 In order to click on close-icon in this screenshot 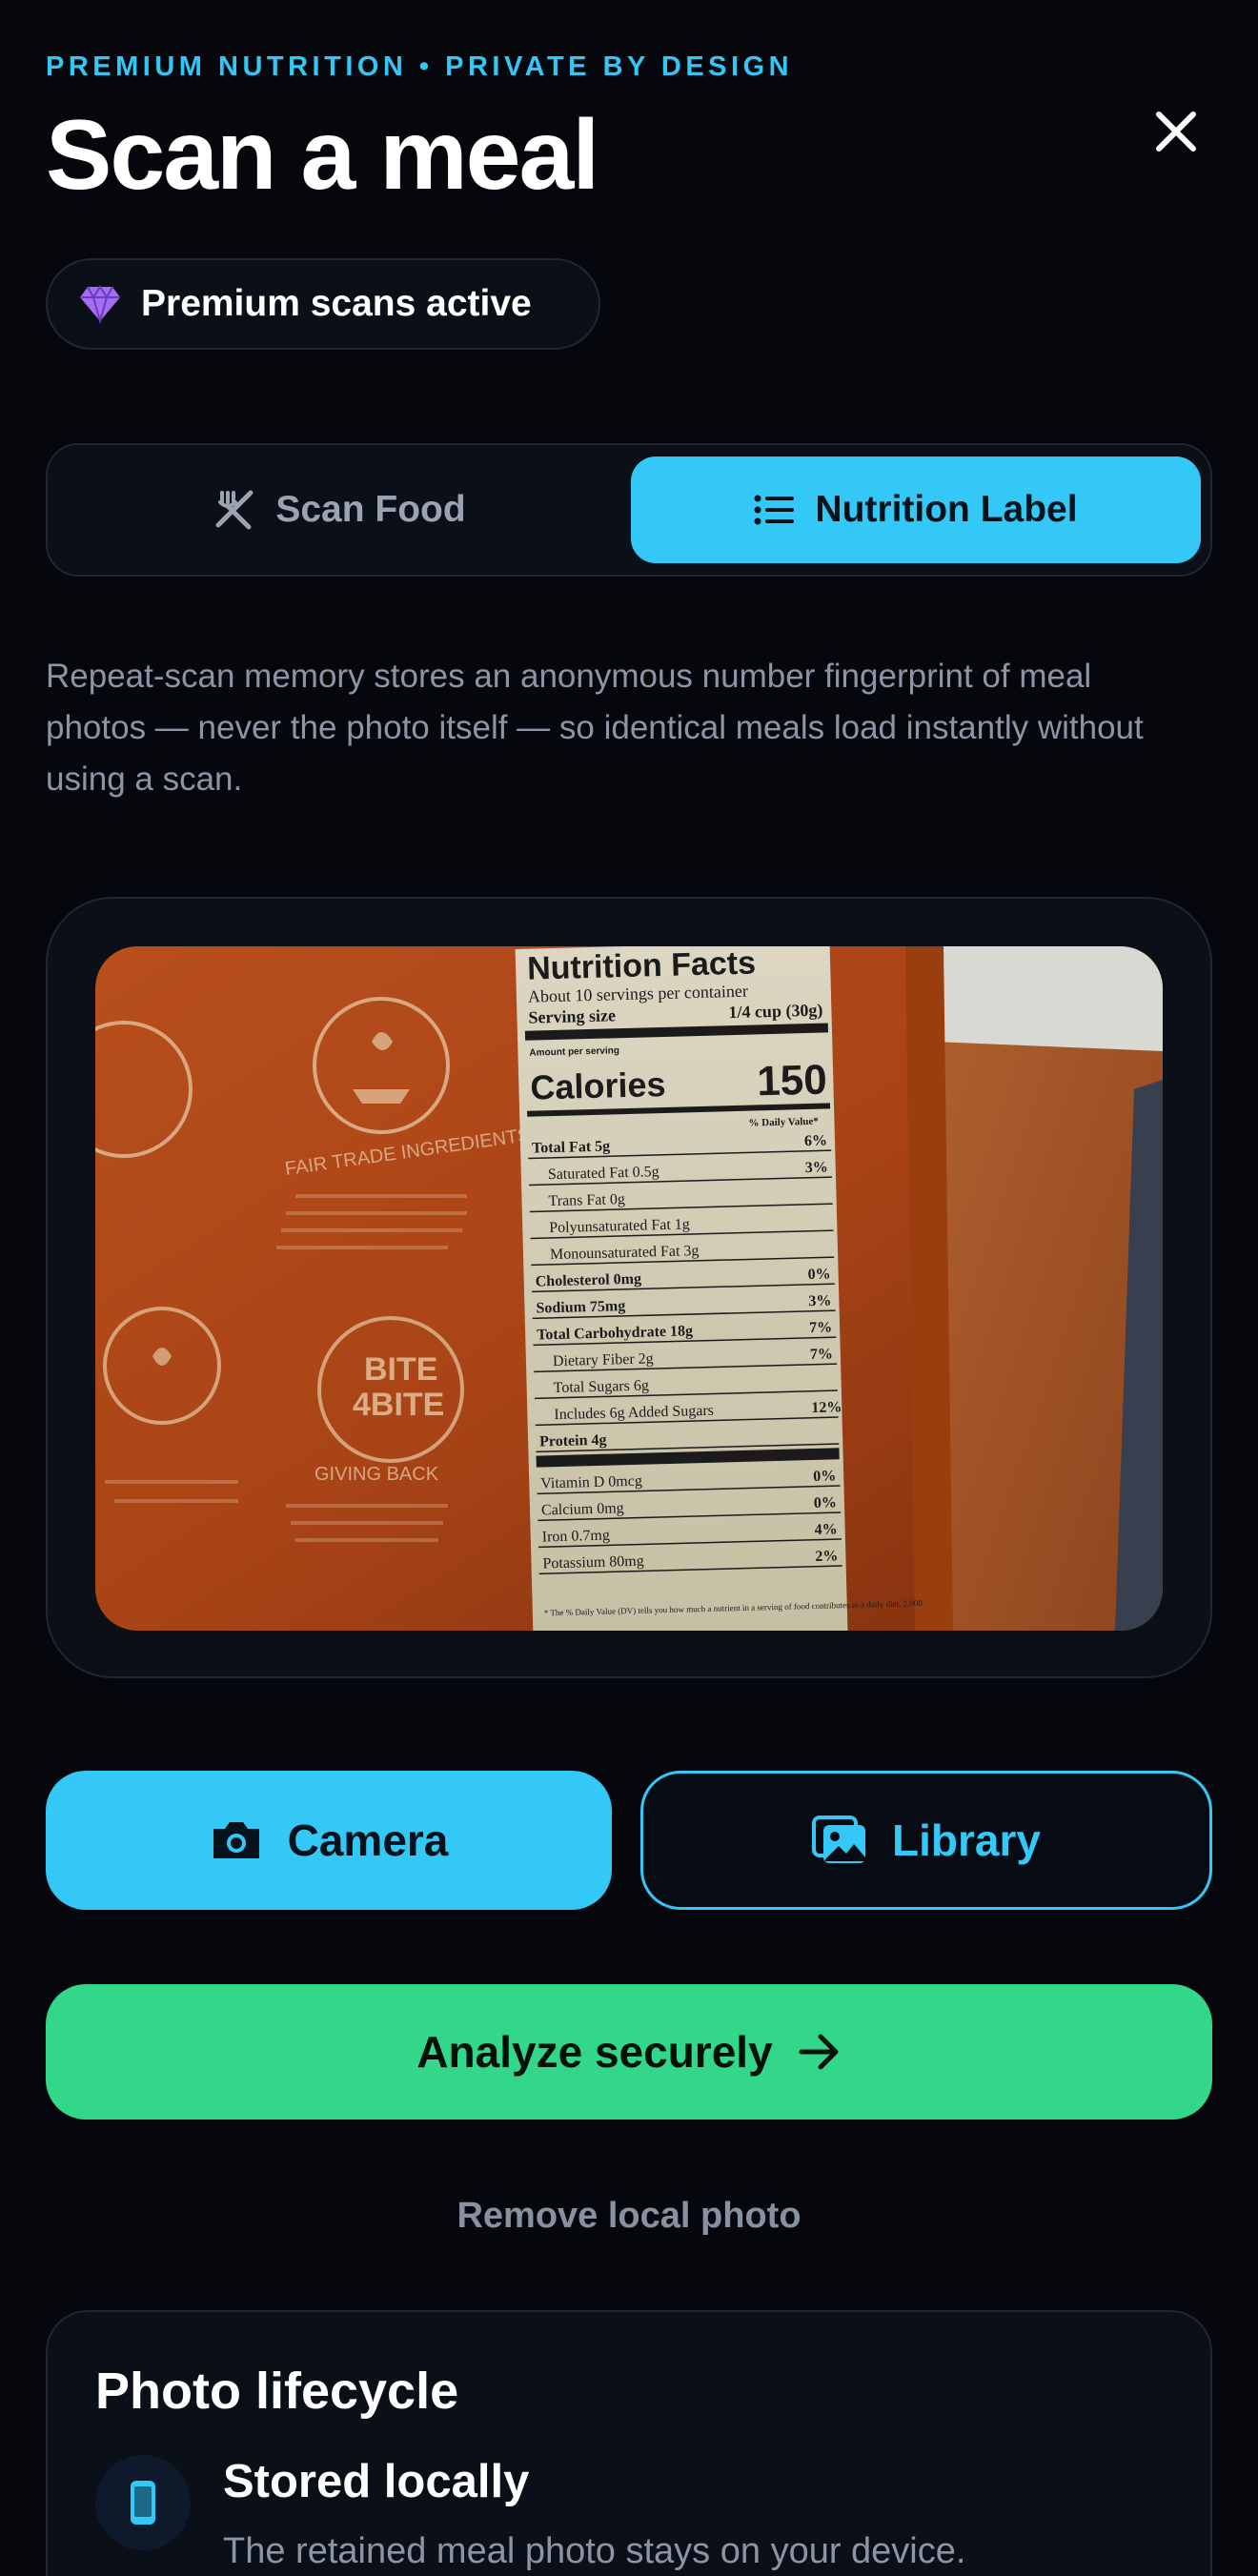, I will do `click(1176, 132)`.